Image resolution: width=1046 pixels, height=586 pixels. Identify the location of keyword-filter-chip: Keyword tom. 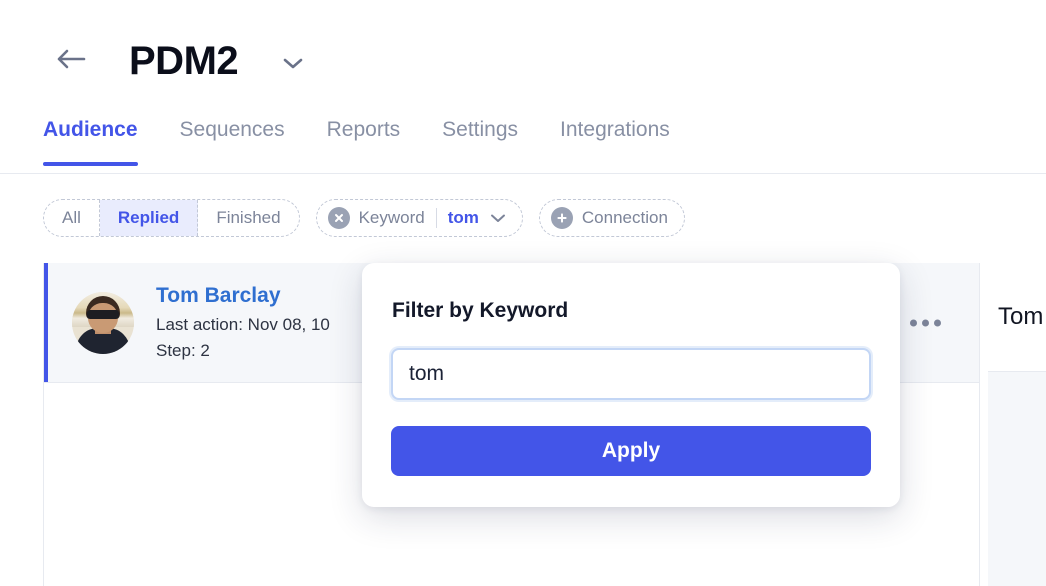
(419, 218).